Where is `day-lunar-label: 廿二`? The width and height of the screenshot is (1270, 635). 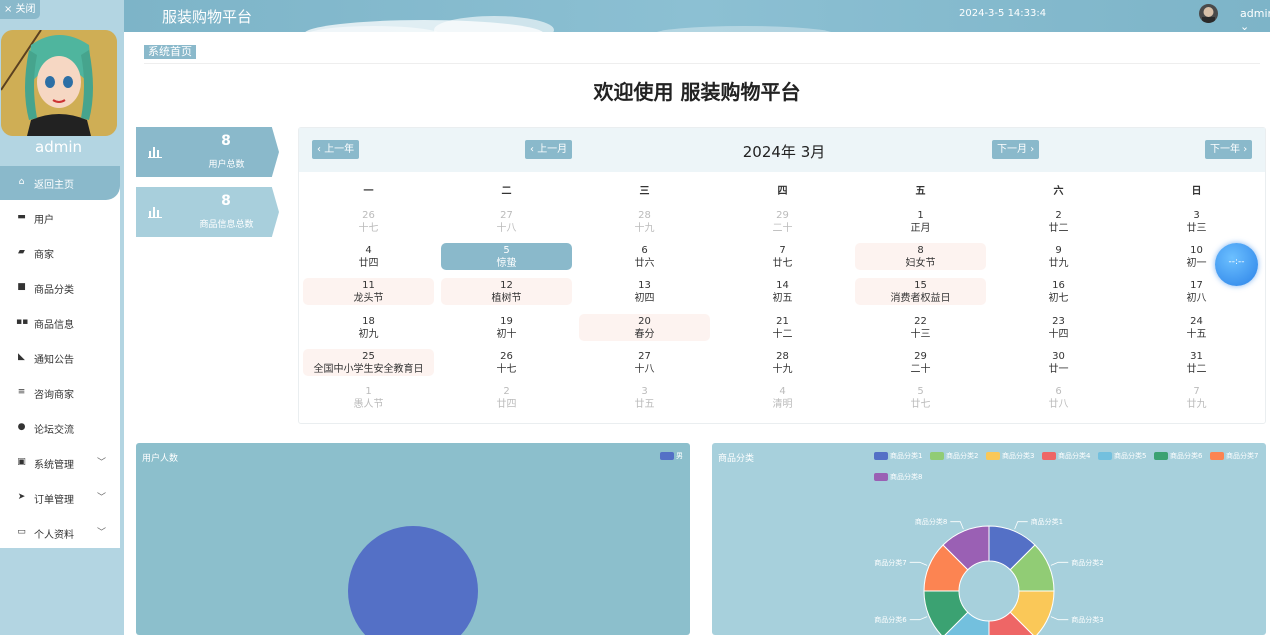 day-lunar-label: 廿二 is located at coordinates (1196, 369).